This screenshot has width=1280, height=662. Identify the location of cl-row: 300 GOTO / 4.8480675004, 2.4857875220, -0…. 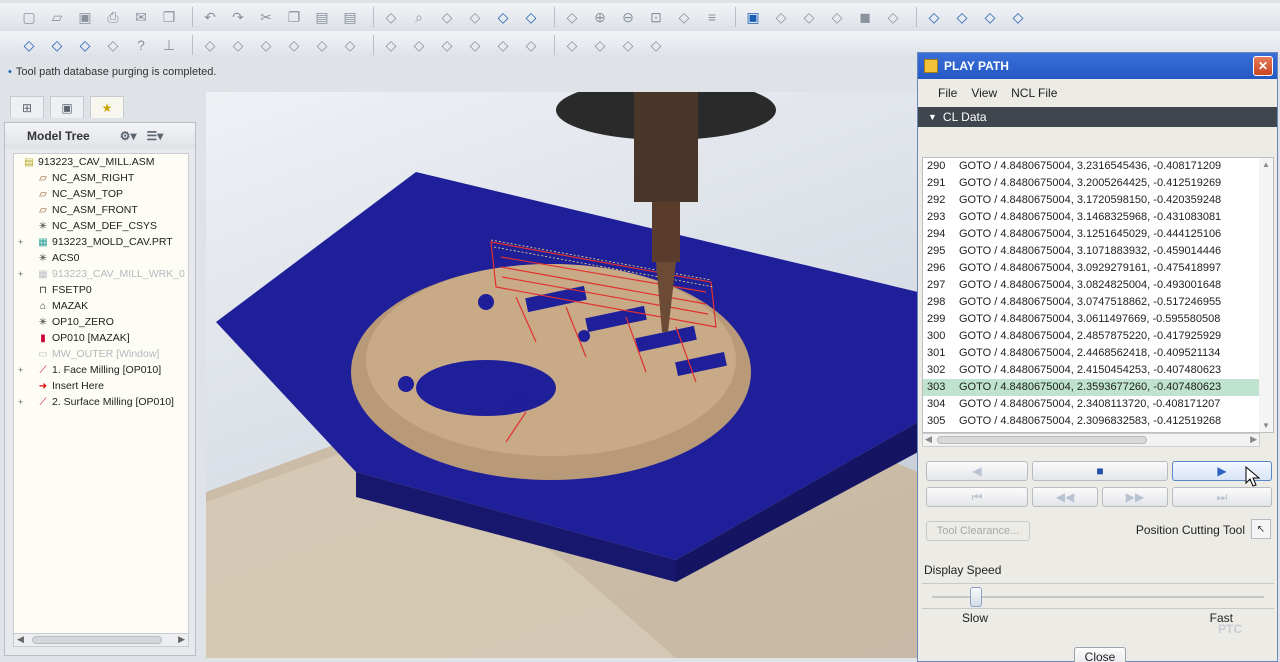
(1098, 336).